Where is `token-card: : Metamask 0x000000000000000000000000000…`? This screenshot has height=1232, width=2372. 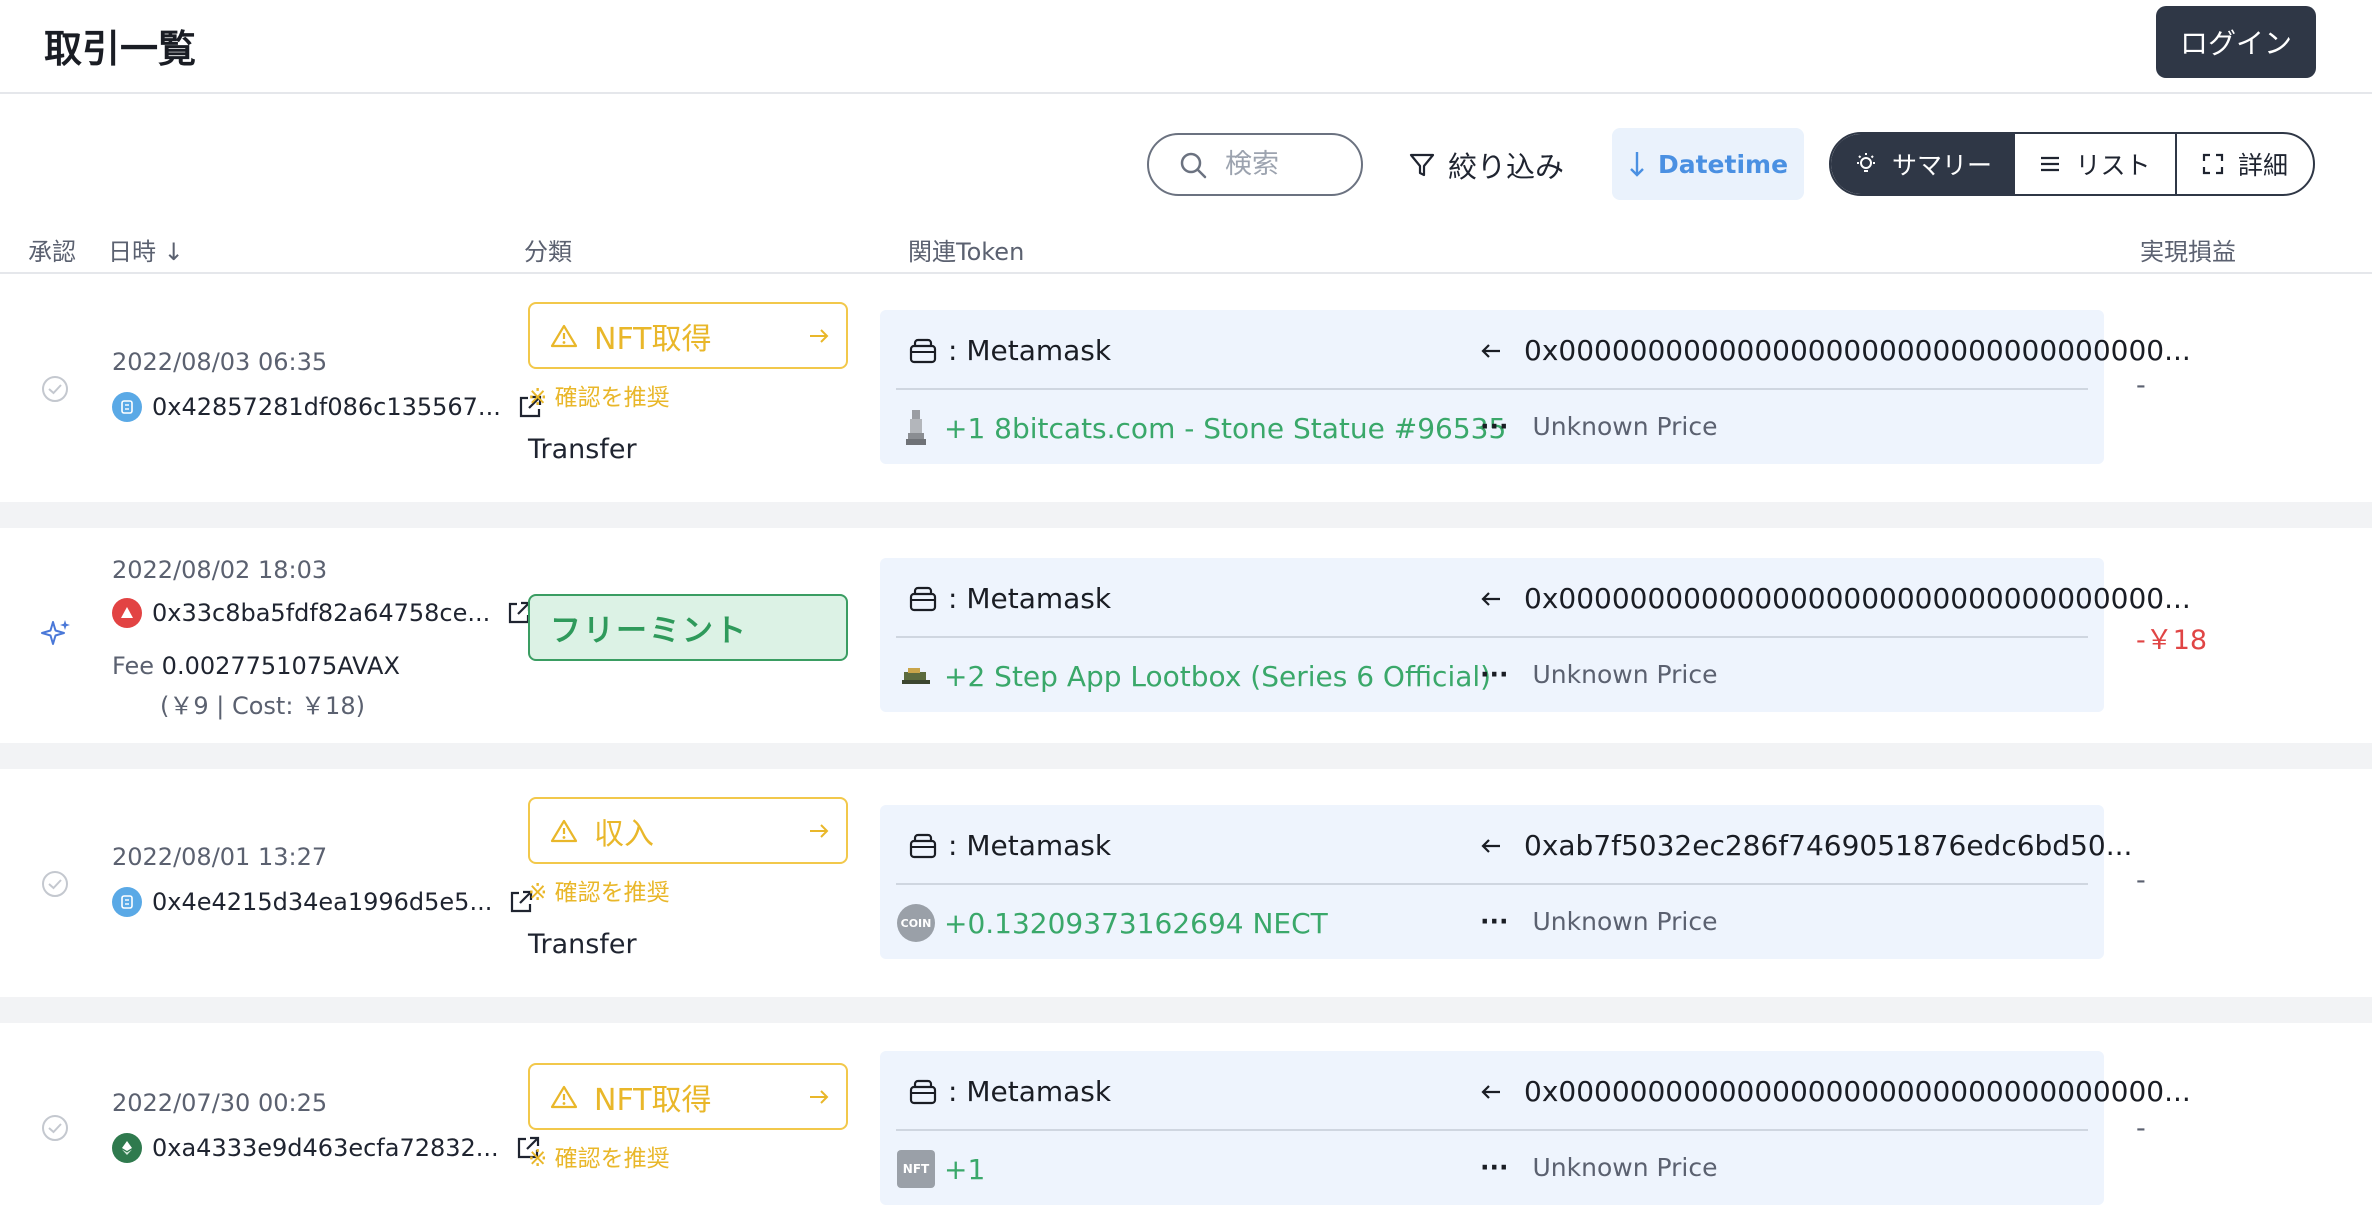
token-card: : Metamask 0x000000000000000000000000000… is located at coordinates (1535, 387).